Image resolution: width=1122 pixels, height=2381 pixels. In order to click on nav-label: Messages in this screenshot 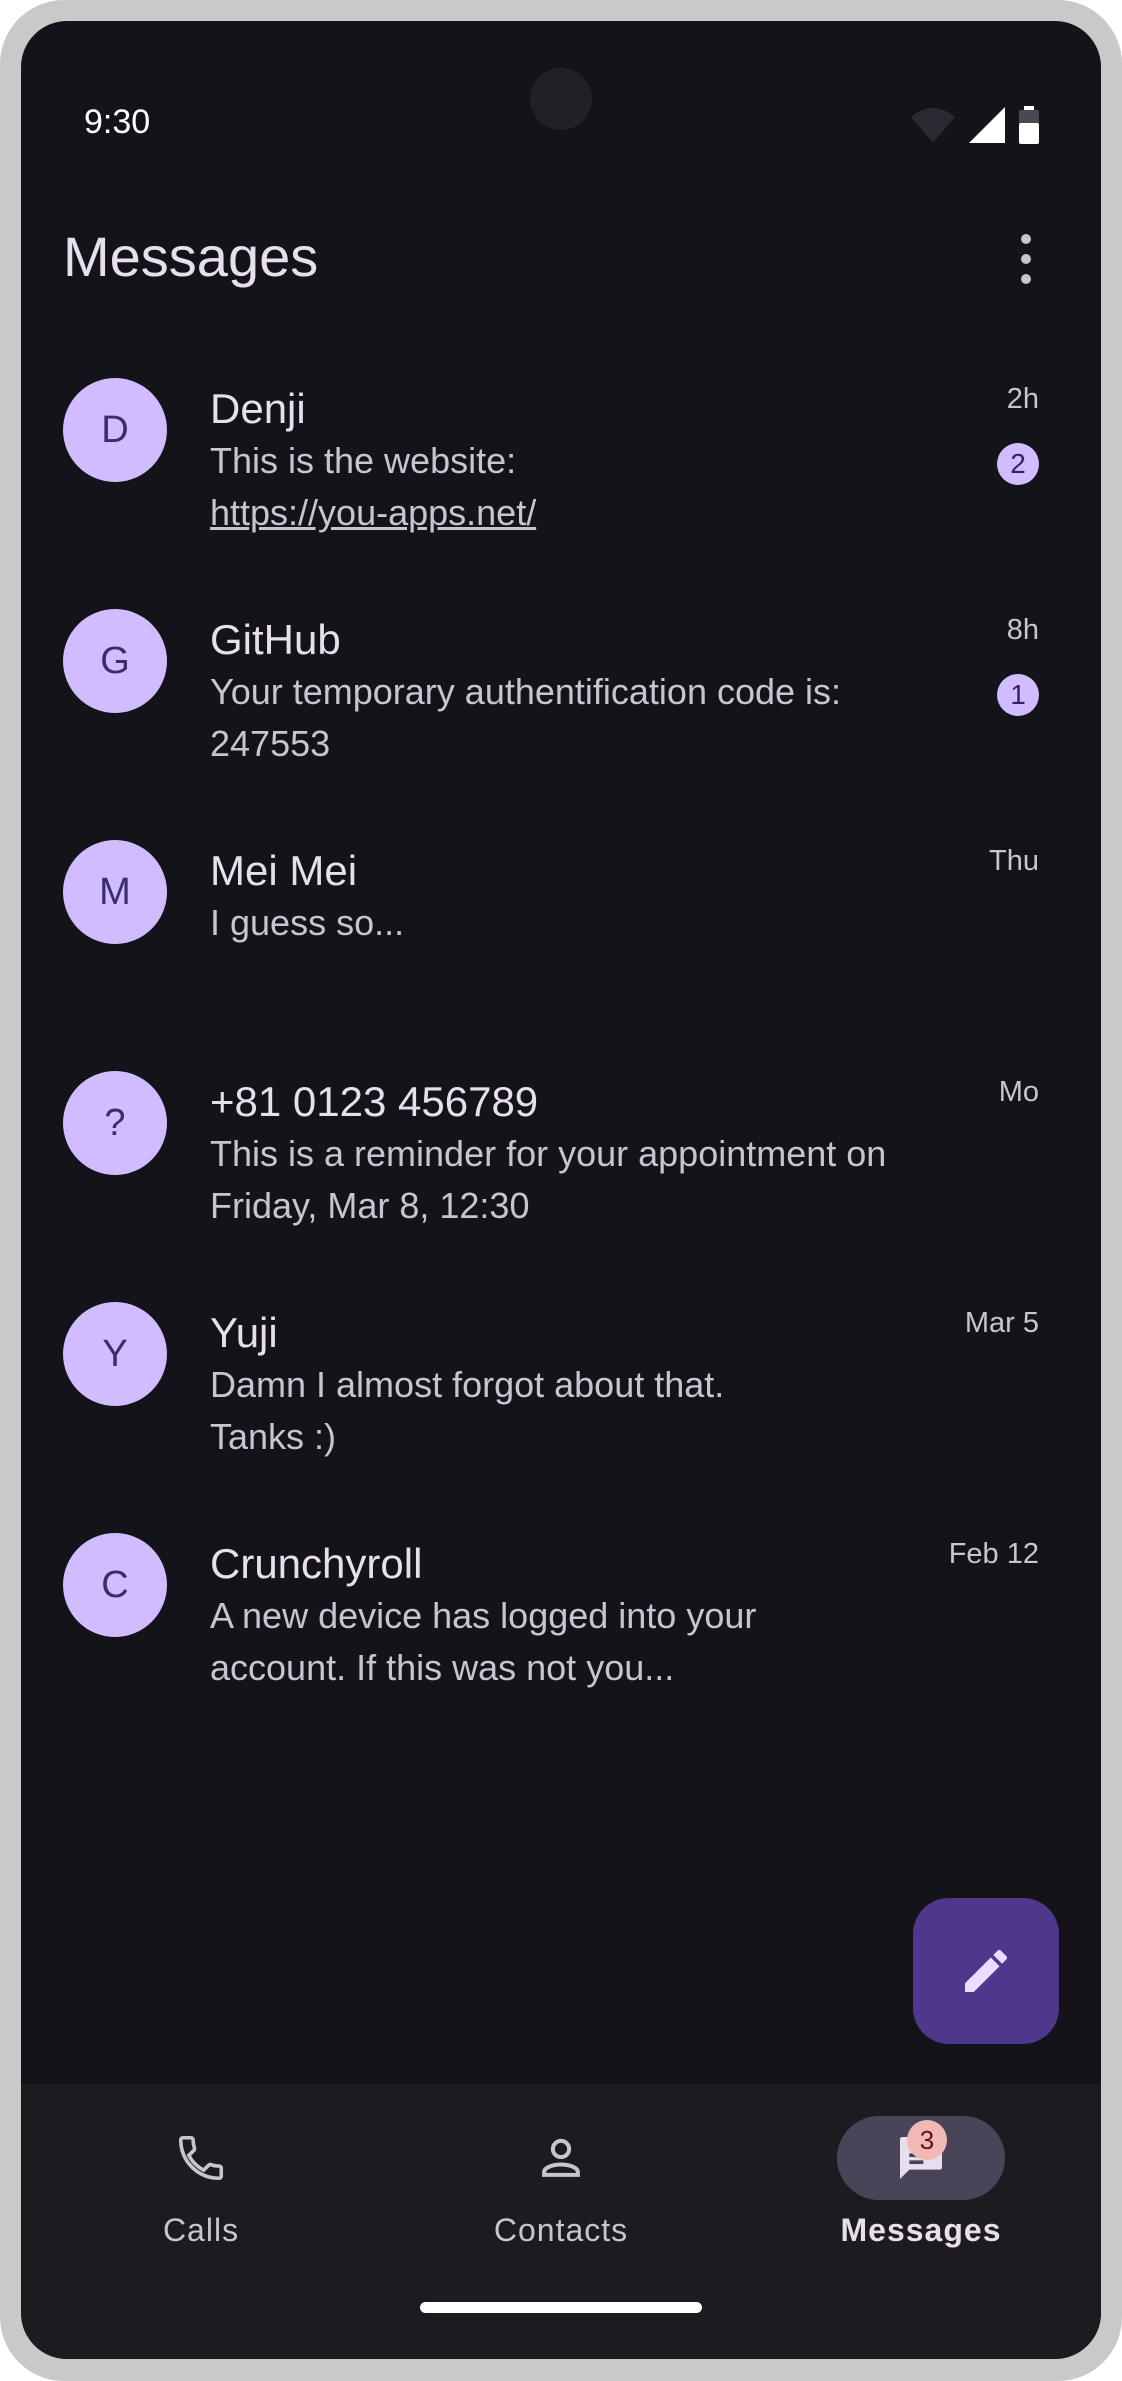, I will do `click(921, 2230)`.